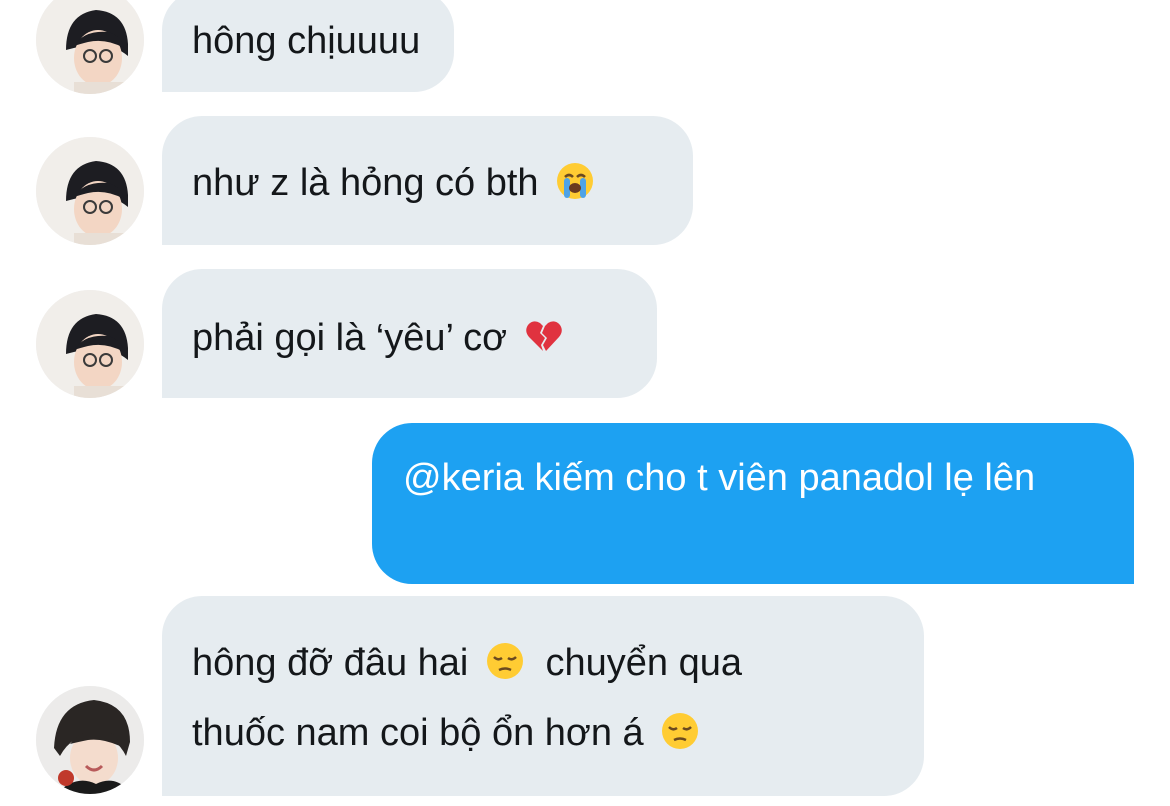 The height and width of the screenshot is (806, 1170). What do you see at coordinates (753, 503) in the screenshot?
I see `outgoing-message-bubble: @keria kiếm cho t viên panadol lẹ lên` at bounding box center [753, 503].